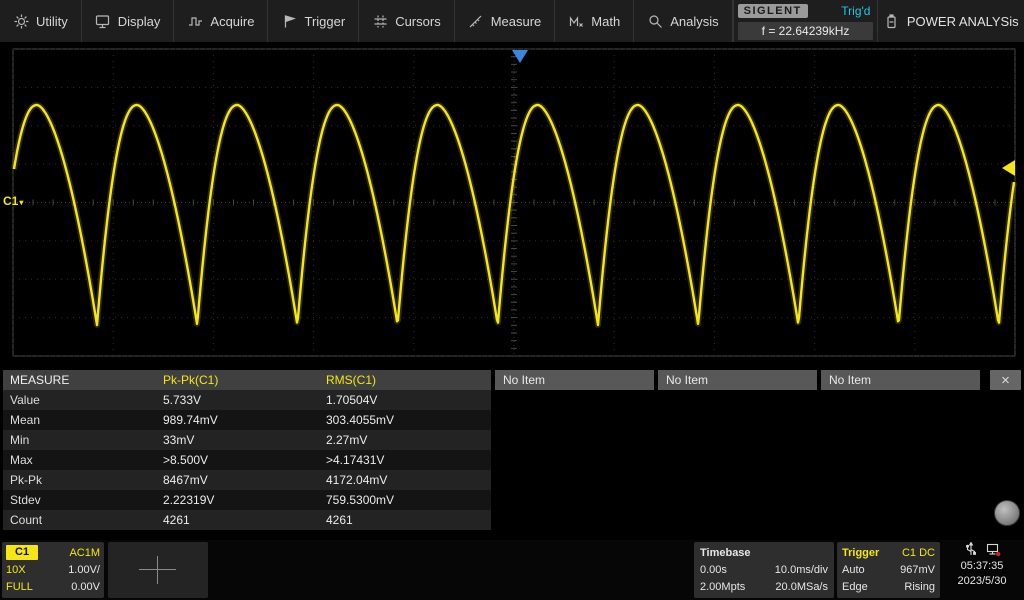  I want to click on menu-cursors: Cursors, so click(407, 21).